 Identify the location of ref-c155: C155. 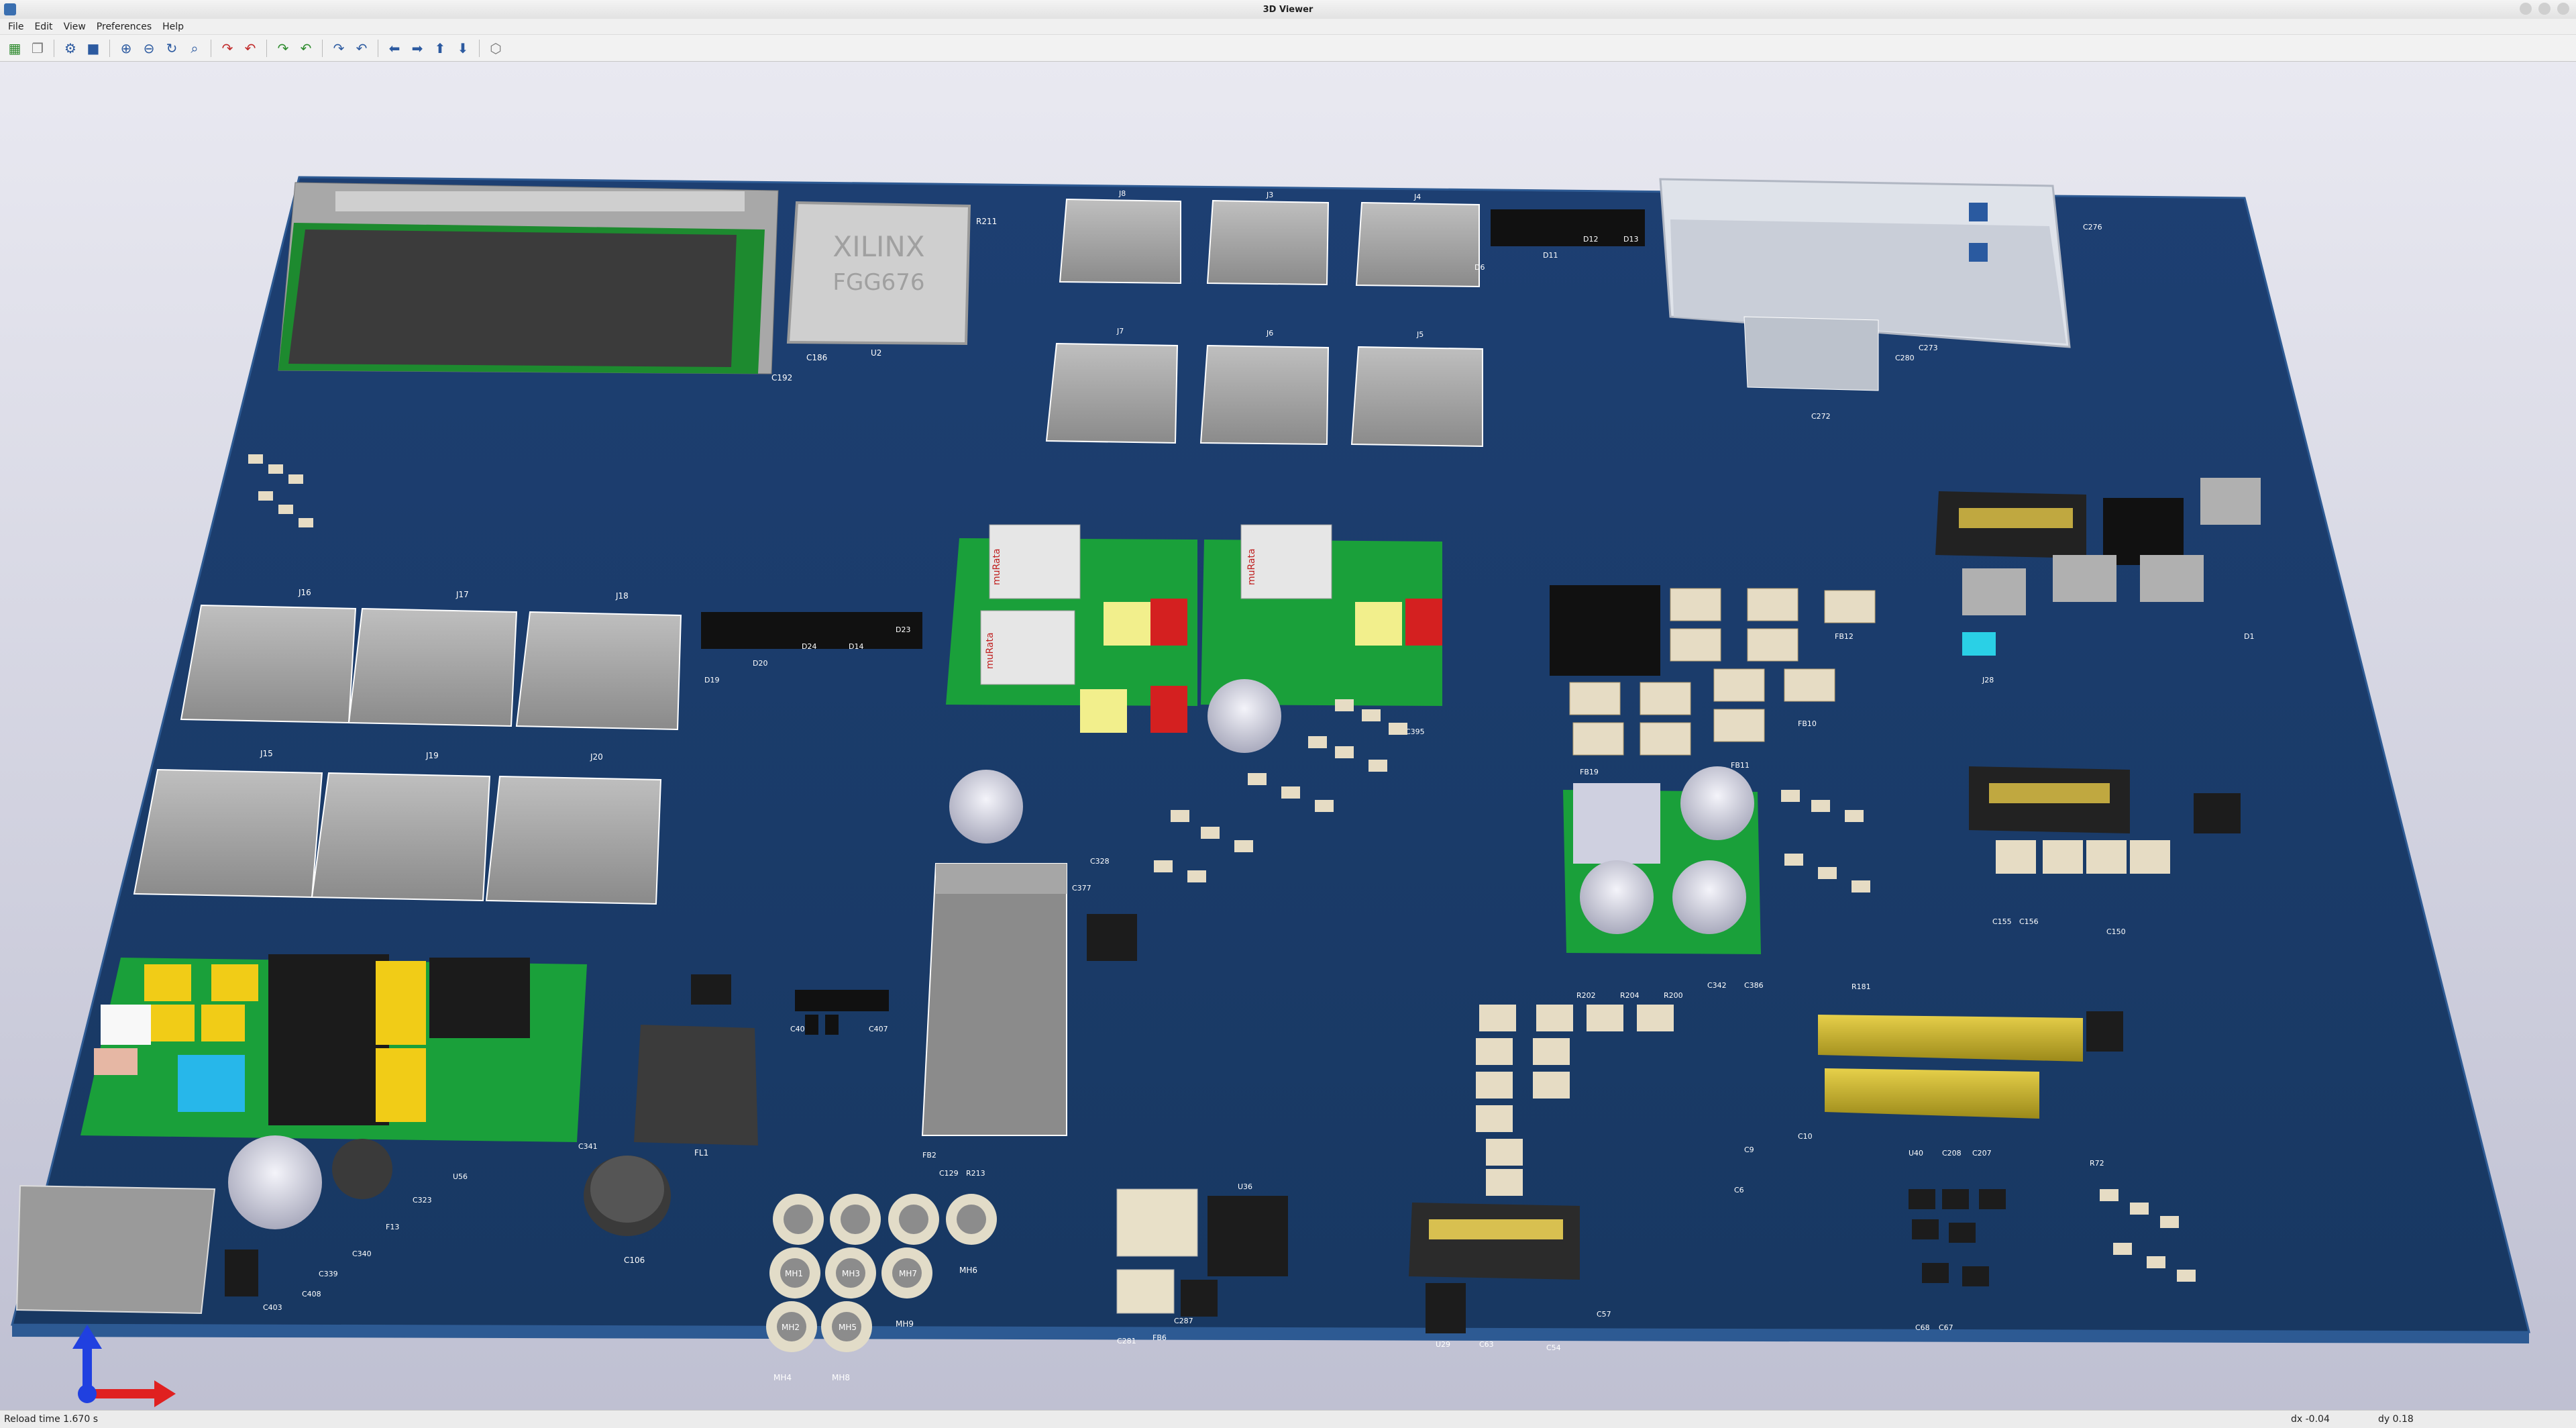
(2002, 921).